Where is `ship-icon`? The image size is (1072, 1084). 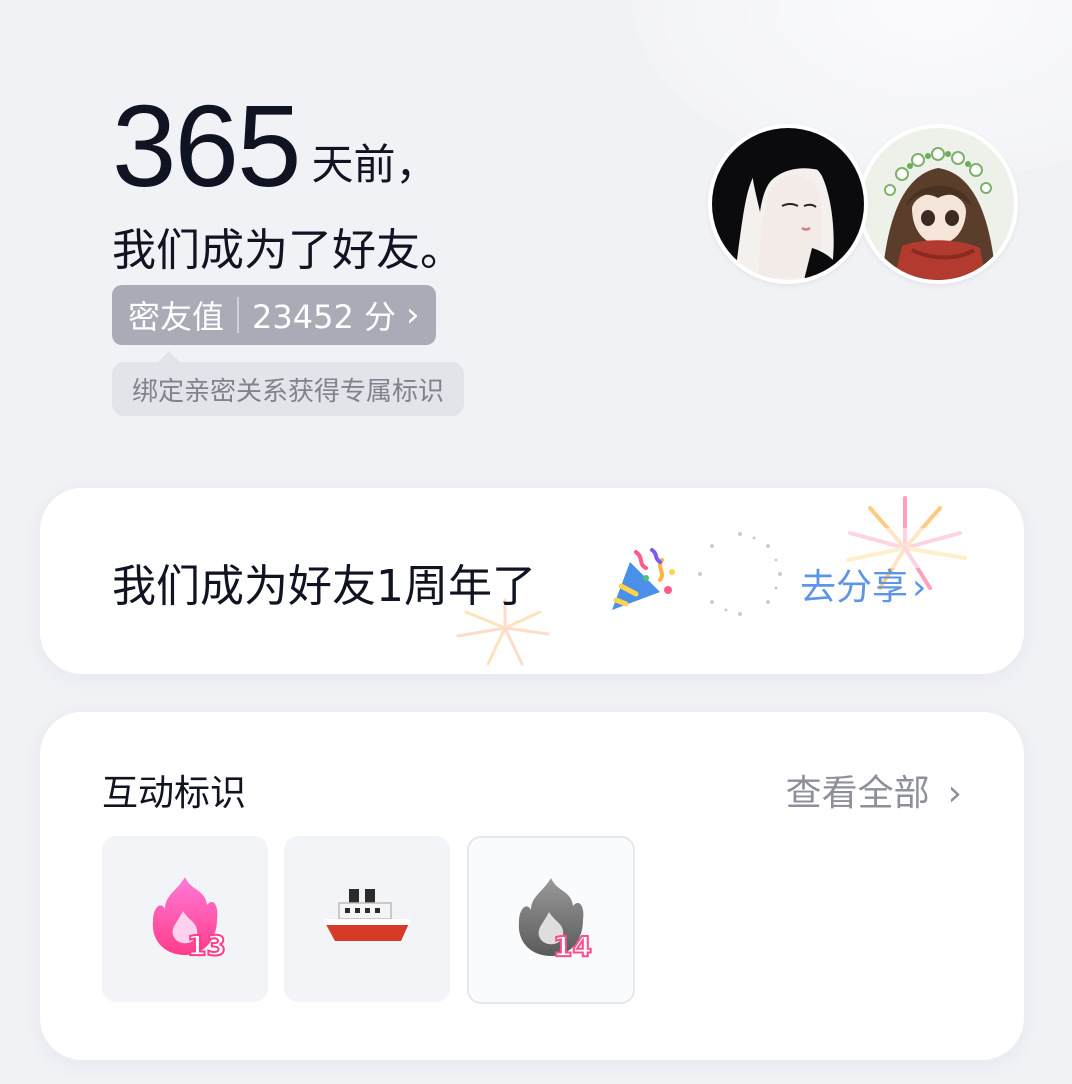
ship-icon is located at coordinates (367, 915).